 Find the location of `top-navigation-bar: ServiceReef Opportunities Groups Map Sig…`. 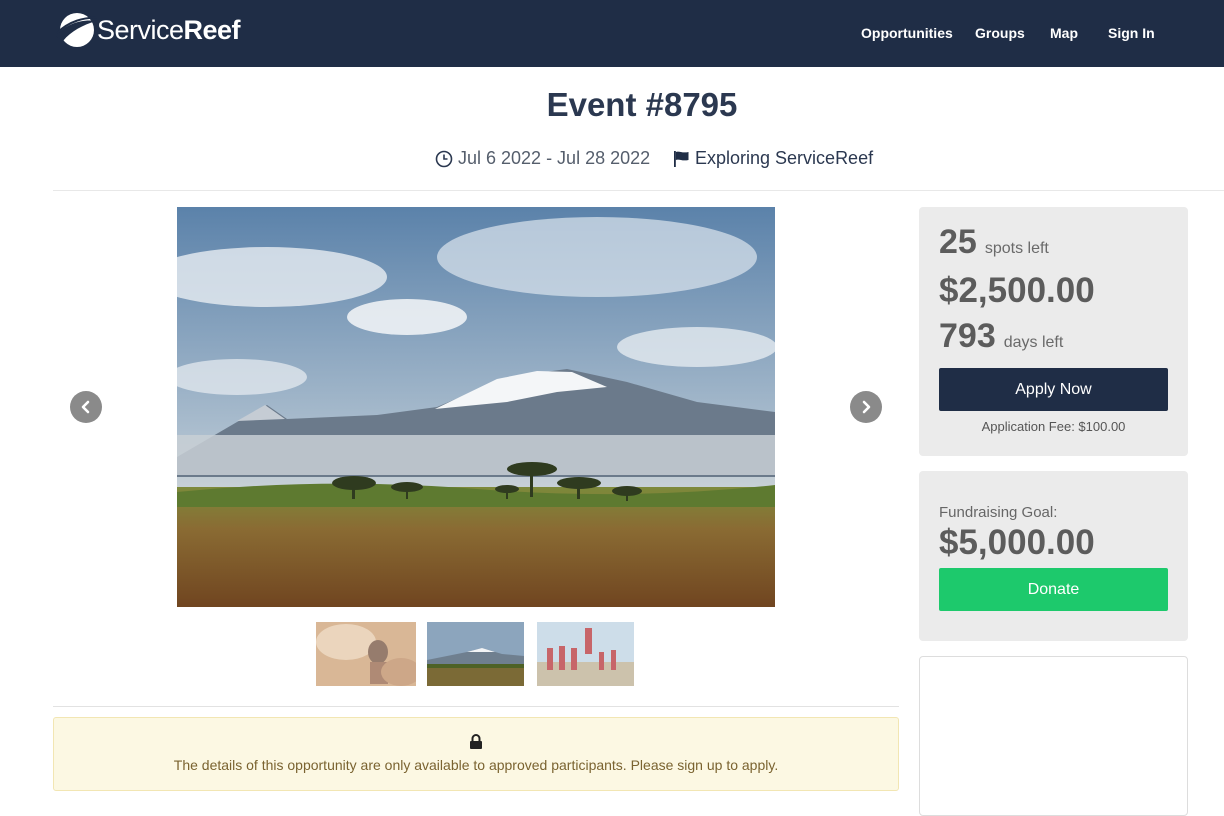

top-navigation-bar: ServiceReef Opportunities Groups Map Sig… is located at coordinates (612, 33).